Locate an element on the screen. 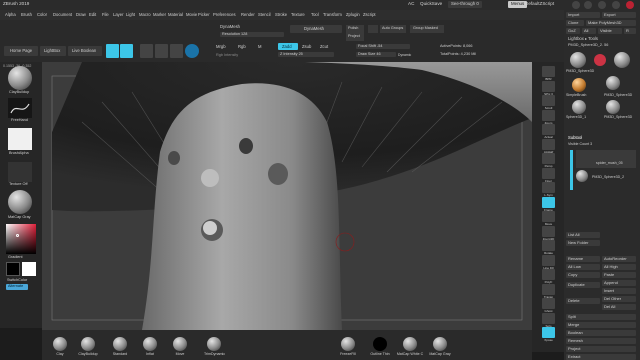  menu-preferences: Preferences is located at coordinates (224, 14).